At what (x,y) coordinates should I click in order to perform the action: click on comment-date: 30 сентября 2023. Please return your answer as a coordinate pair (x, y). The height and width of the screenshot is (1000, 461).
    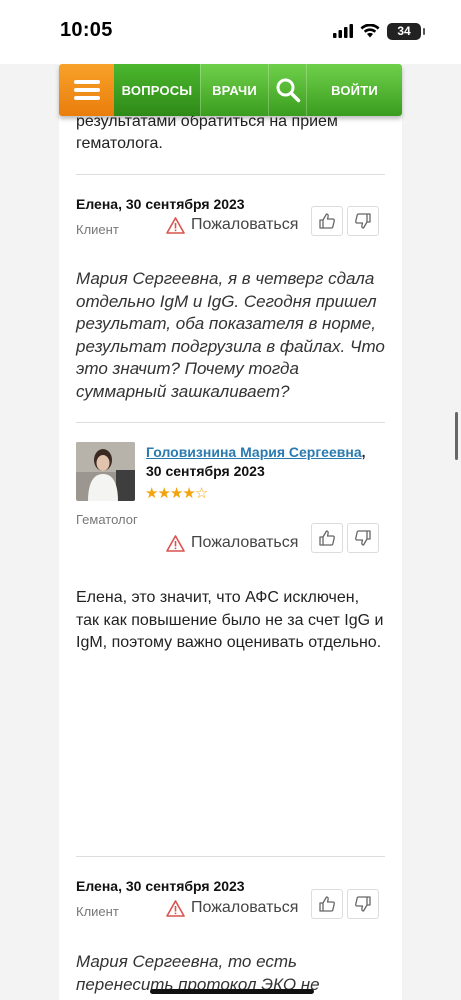
    Looking at the image, I should click on (205, 471).